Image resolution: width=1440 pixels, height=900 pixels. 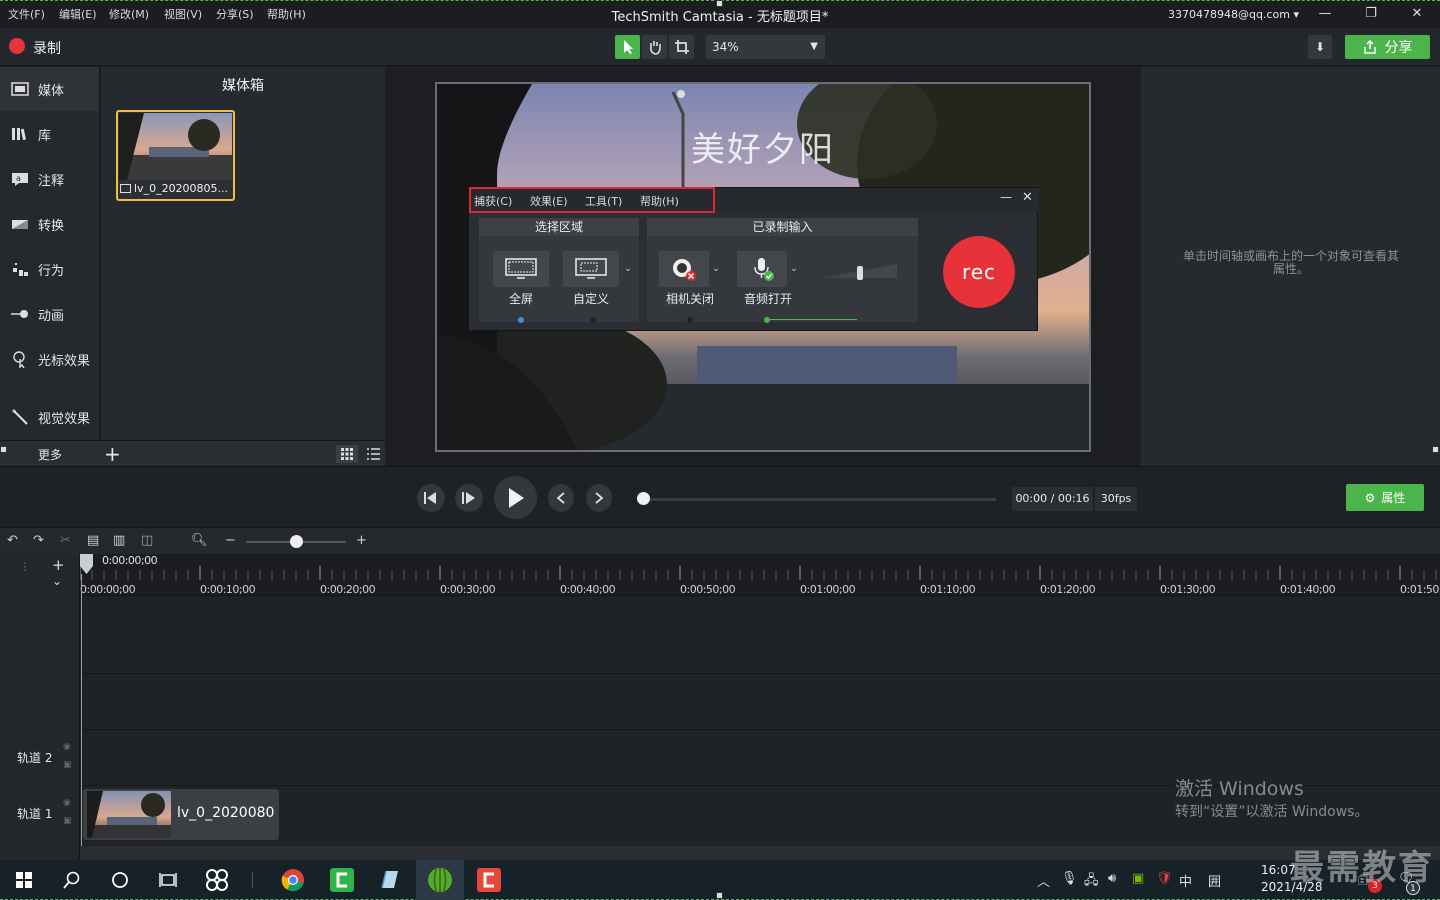 I want to click on split-icon: ◫, so click(x=147, y=540).